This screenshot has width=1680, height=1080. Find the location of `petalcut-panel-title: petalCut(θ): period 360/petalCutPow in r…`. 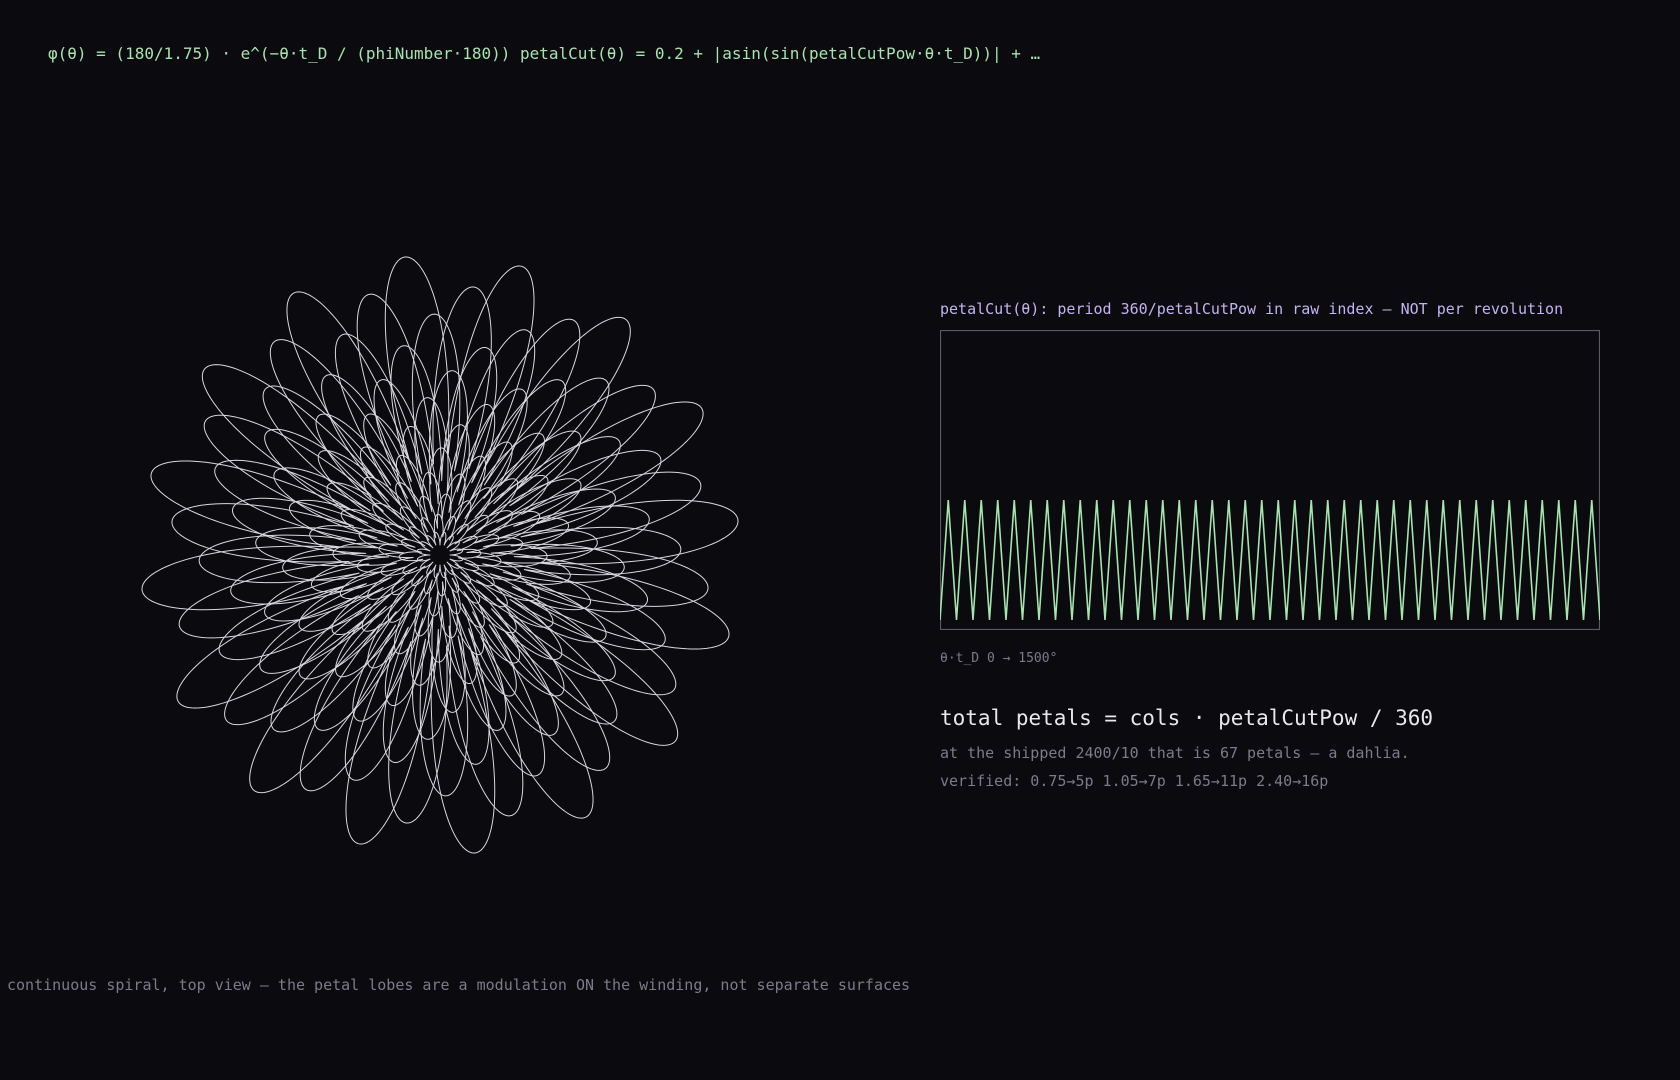

petalcut-panel-title: petalCut(θ): period 360/petalCutPow in r… is located at coordinates (1252, 309).